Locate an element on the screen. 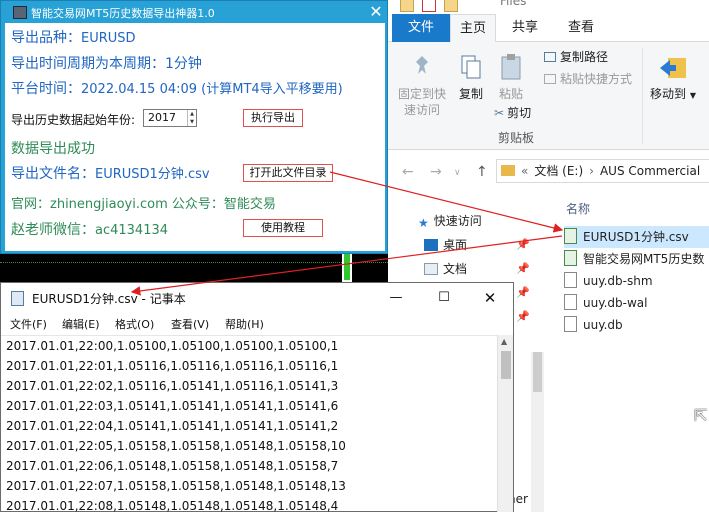 The width and height of the screenshot is (709, 512). copy-path-button: 复制路径 is located at coordinates (576, 57).